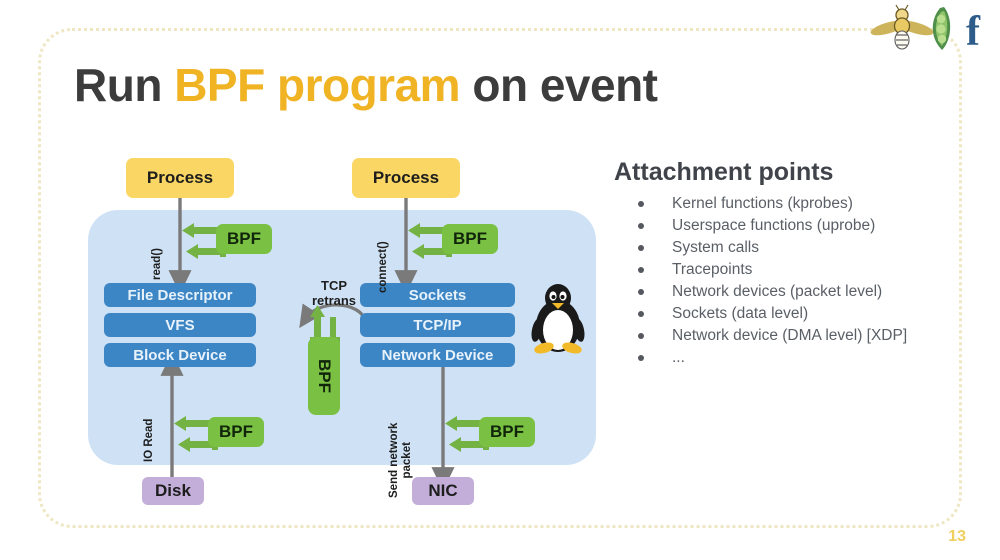 The image size is (1000, 560). I want to click on edge-label-tcp-retrans-line1: TCP, so click(334, 285).